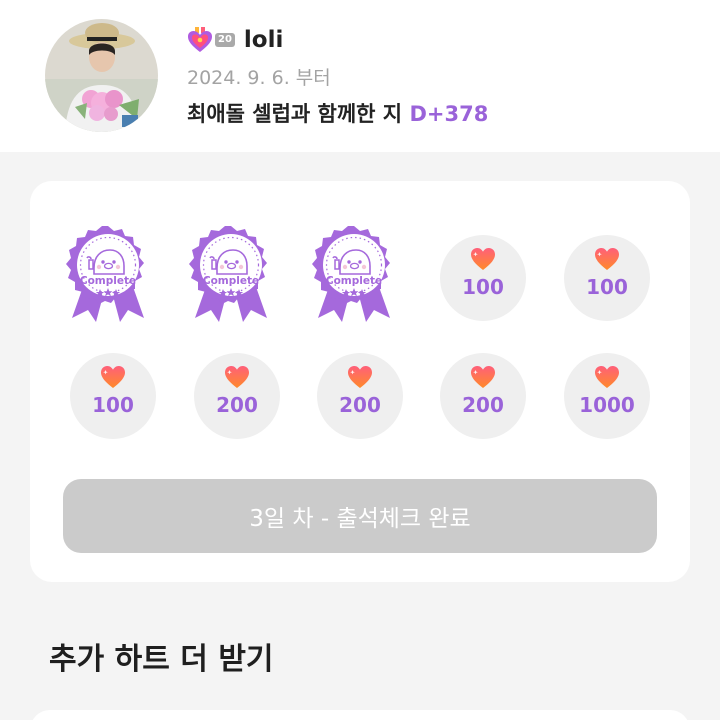 The image size is (720, 720). I want to click on attendance-reward-day-6: 100, so click(113, 396).